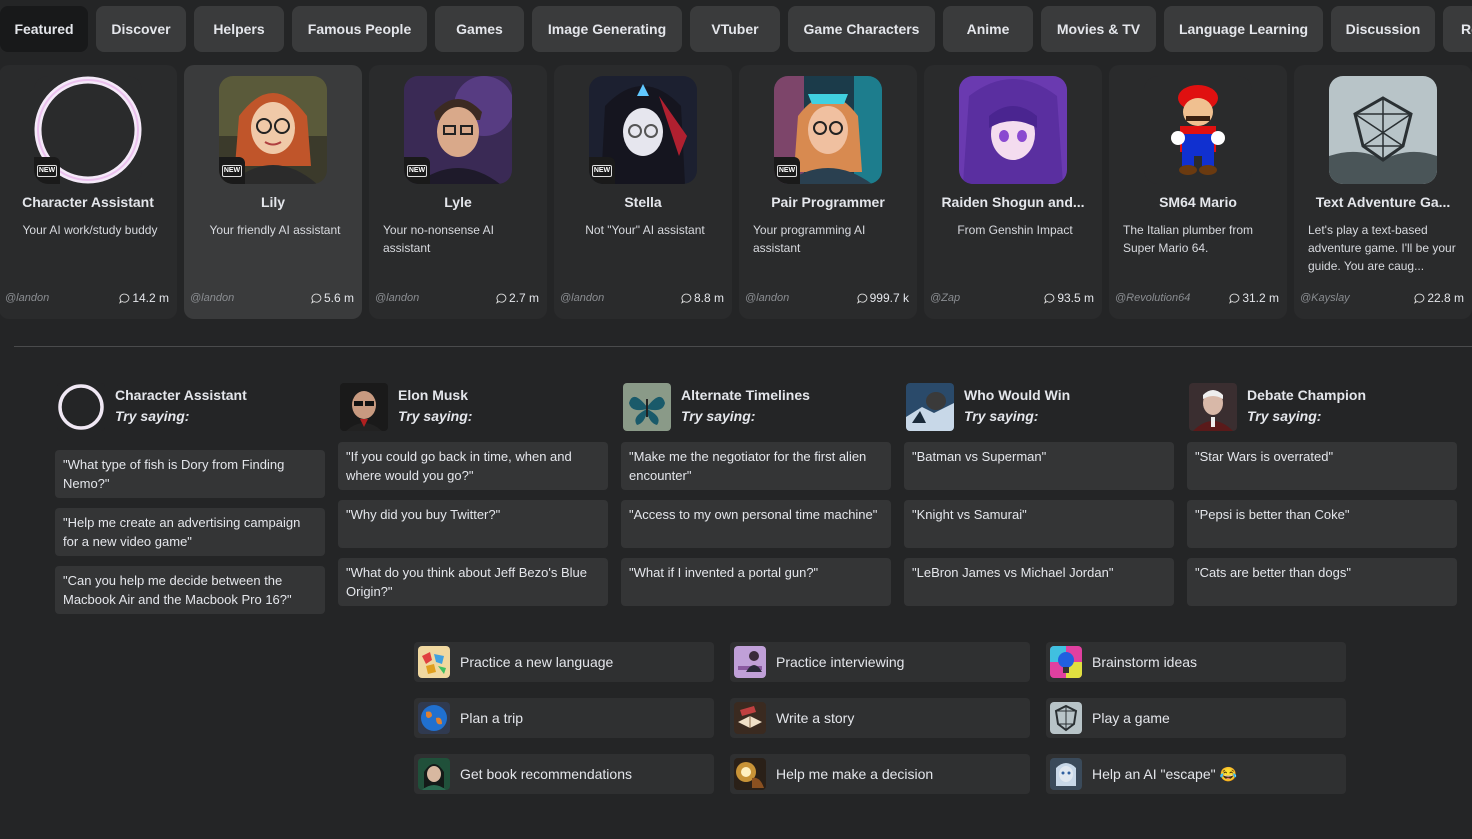 Image resolution: width=1472 pixels, height=839 pixels. I want to click on tab-vtuber: VTuber, so click(735, 29).